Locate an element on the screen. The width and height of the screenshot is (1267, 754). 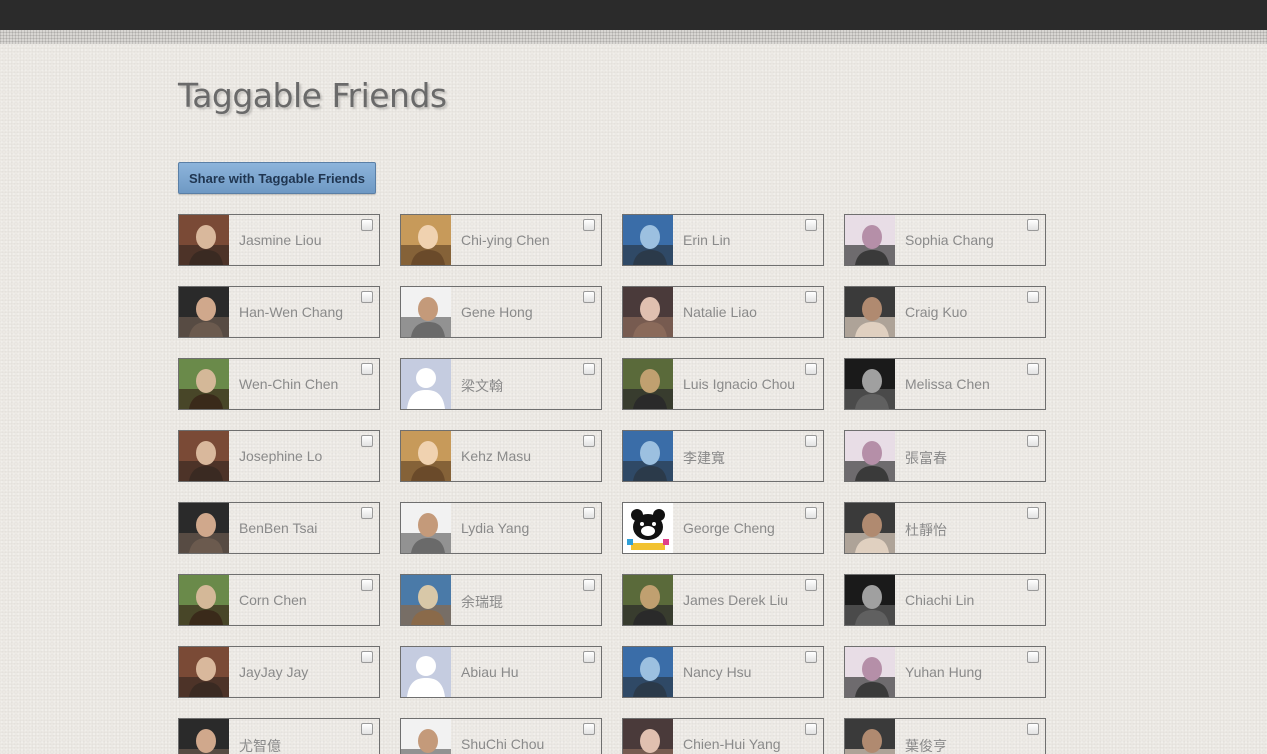
photo-city-icon is located at coordinates (426, 736).